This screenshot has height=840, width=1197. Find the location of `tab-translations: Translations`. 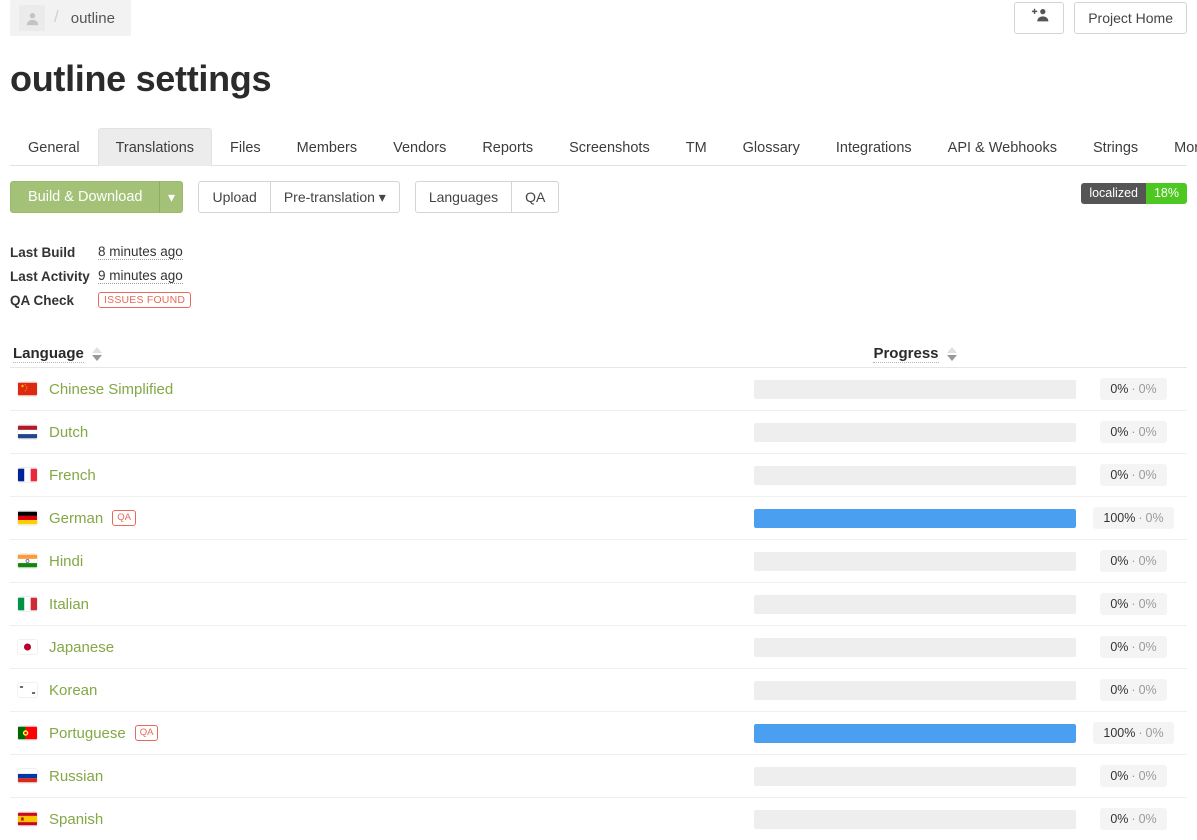

tab-translations: Translations is located at coordinates (155, 147).